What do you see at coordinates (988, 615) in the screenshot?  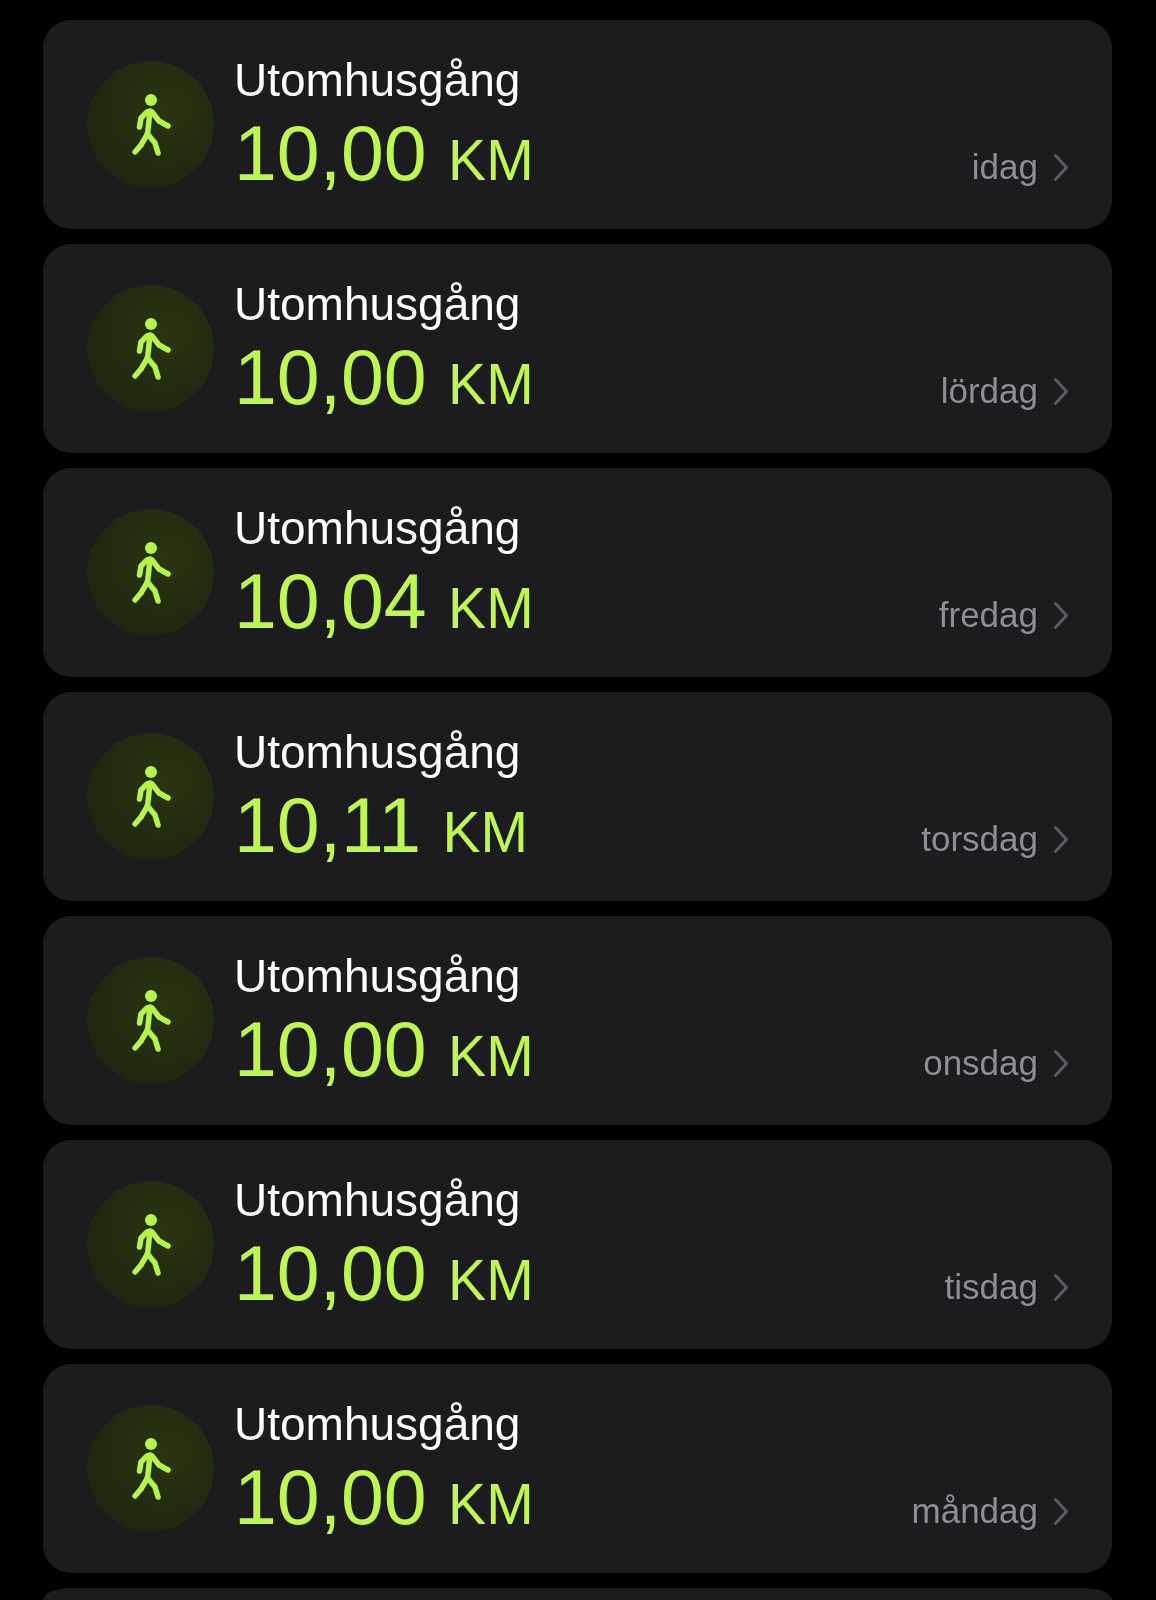 I see `workout-date: fredag` at bounding box center [988, 615].